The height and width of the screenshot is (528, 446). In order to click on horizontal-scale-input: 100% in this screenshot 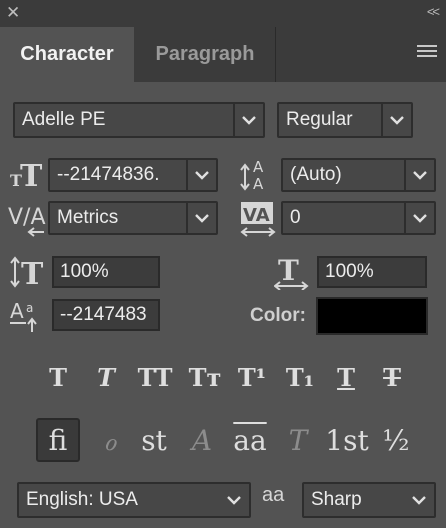, I will do `click(372, 272)`.